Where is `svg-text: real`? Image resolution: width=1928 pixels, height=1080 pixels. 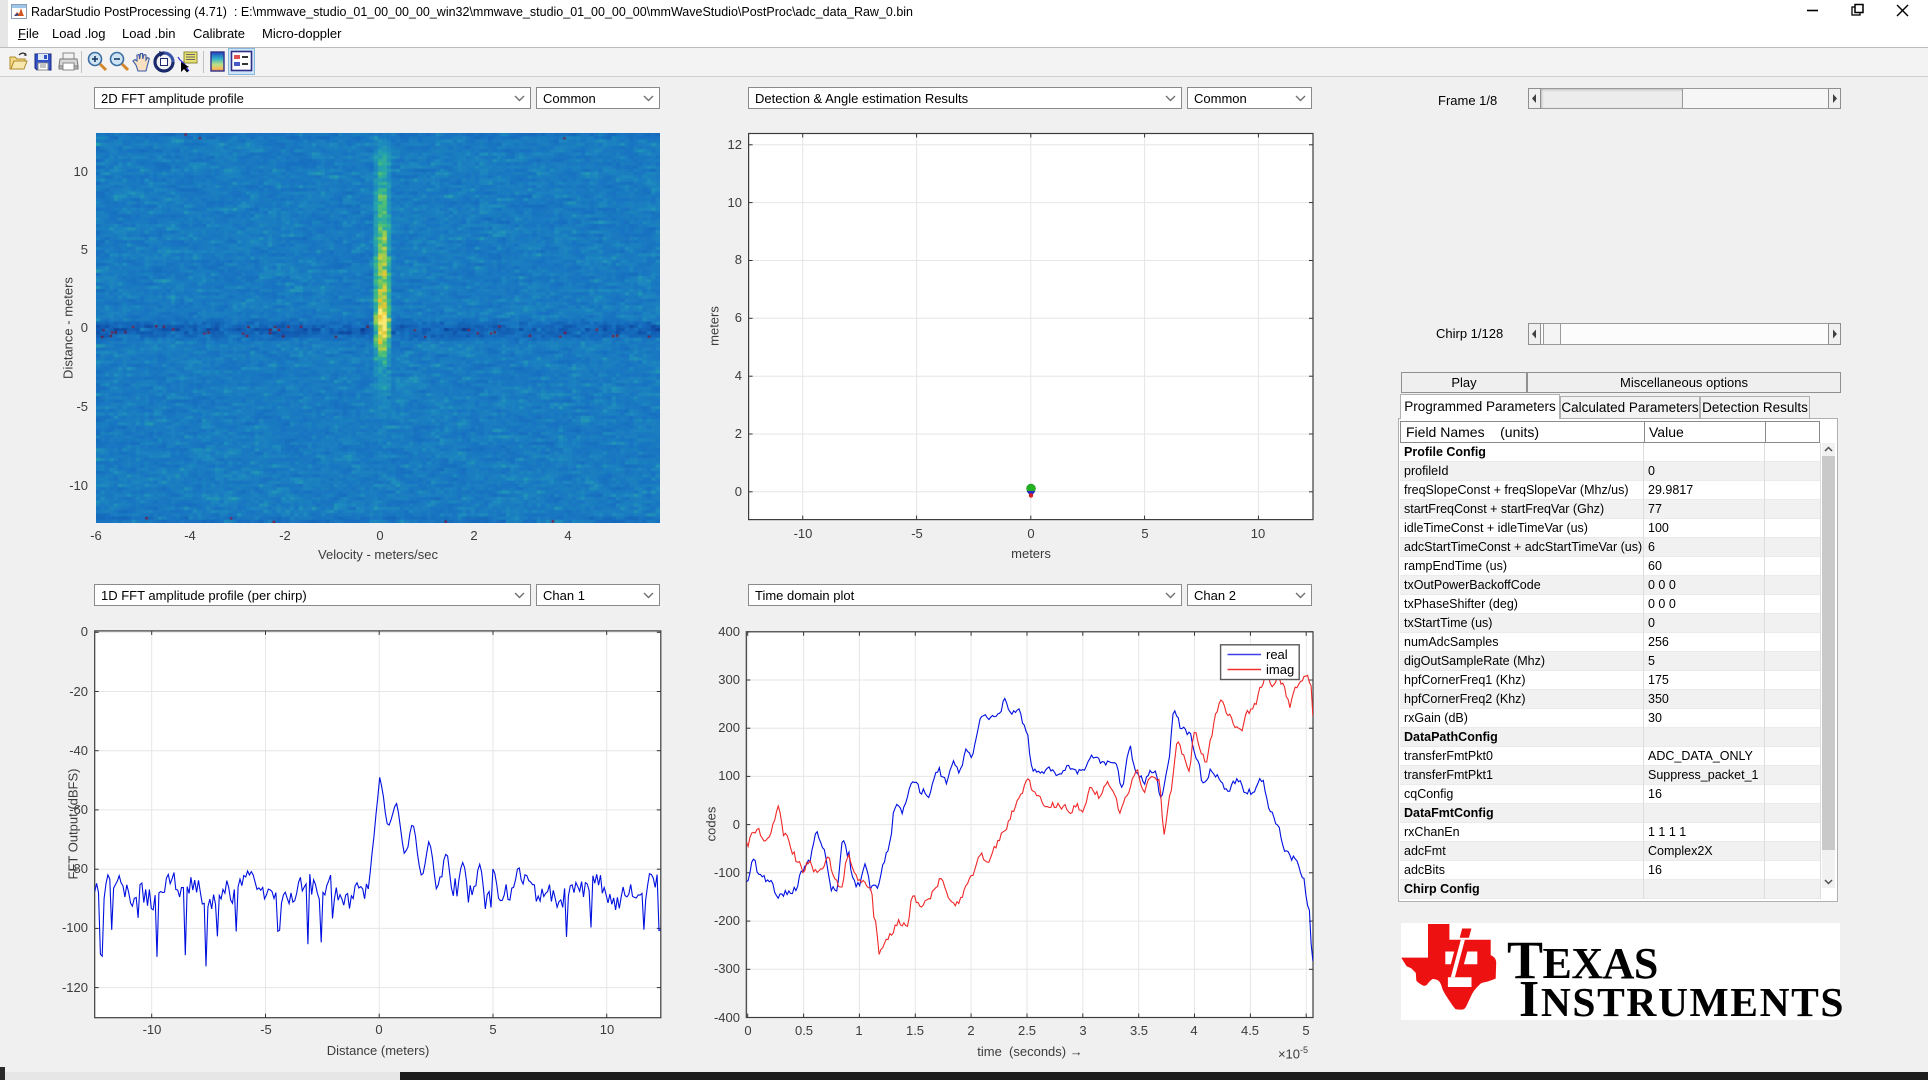 svg-text: real is located at coordinates (1277, 654).